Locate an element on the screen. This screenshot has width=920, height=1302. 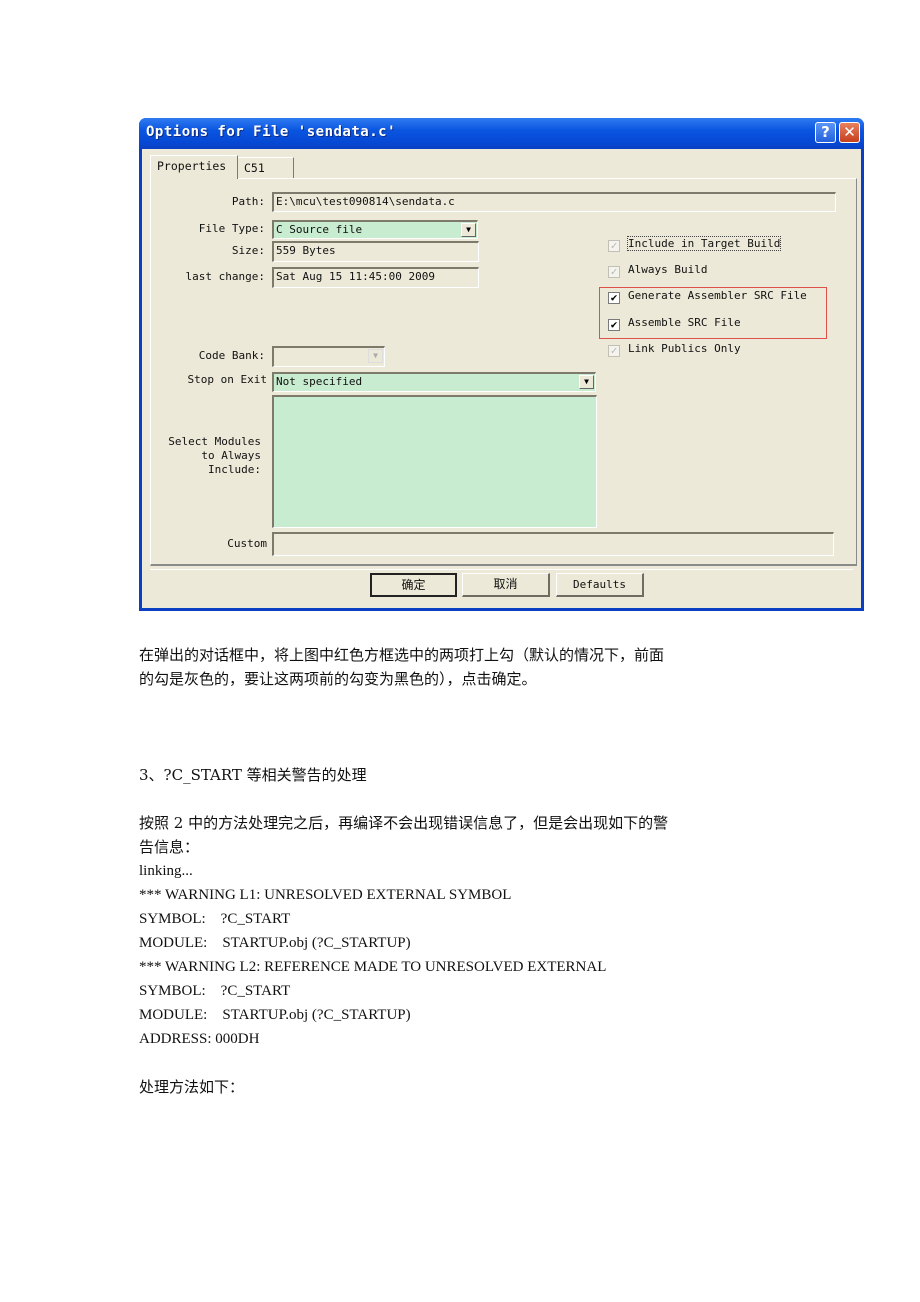
code-bank-label: Code Bank: is located at coordinates (231, 355).